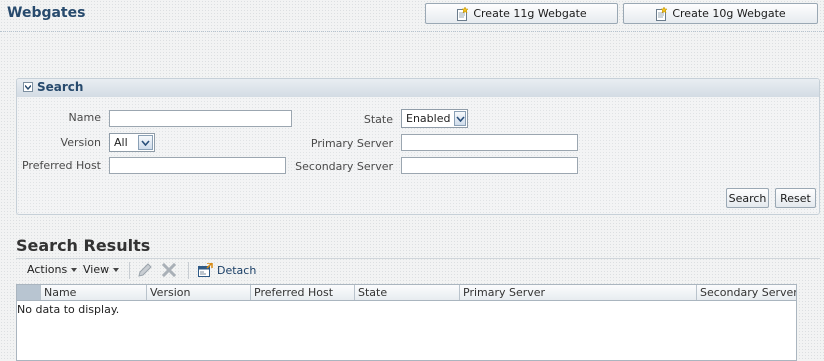  I want to click on state-select: Enabled, so click(434, 118).